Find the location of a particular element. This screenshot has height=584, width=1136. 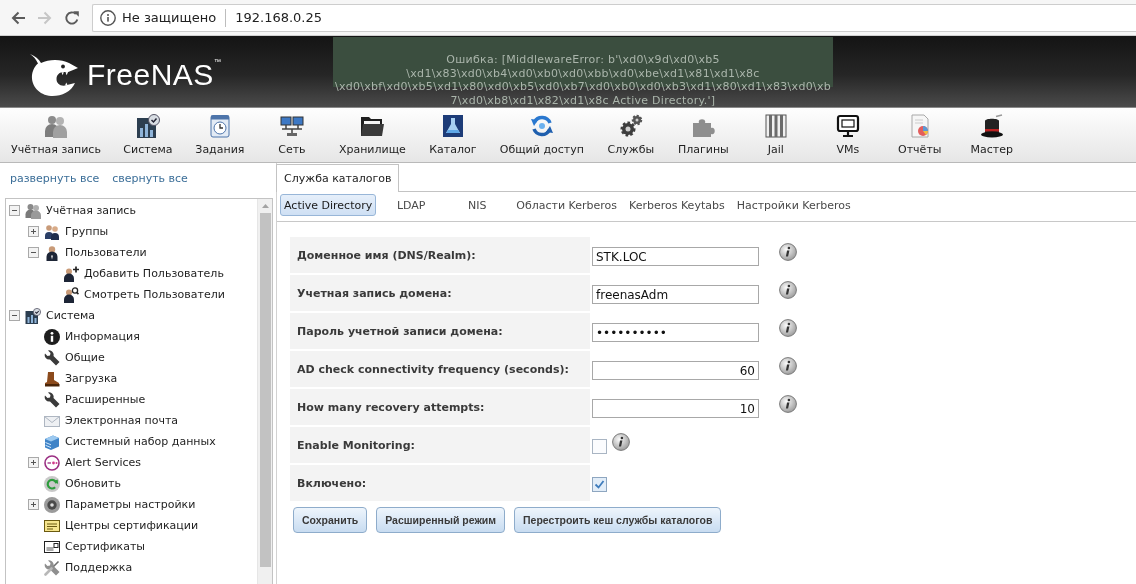

tree-item: Поддержка is located at coordinates (88, 567).